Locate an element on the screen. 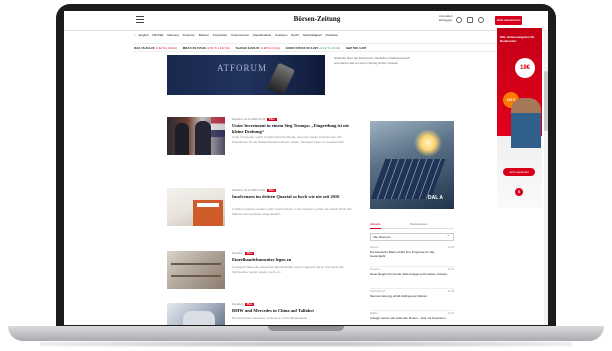  ad-brand: DAL A is located at coordinates (435, 198).